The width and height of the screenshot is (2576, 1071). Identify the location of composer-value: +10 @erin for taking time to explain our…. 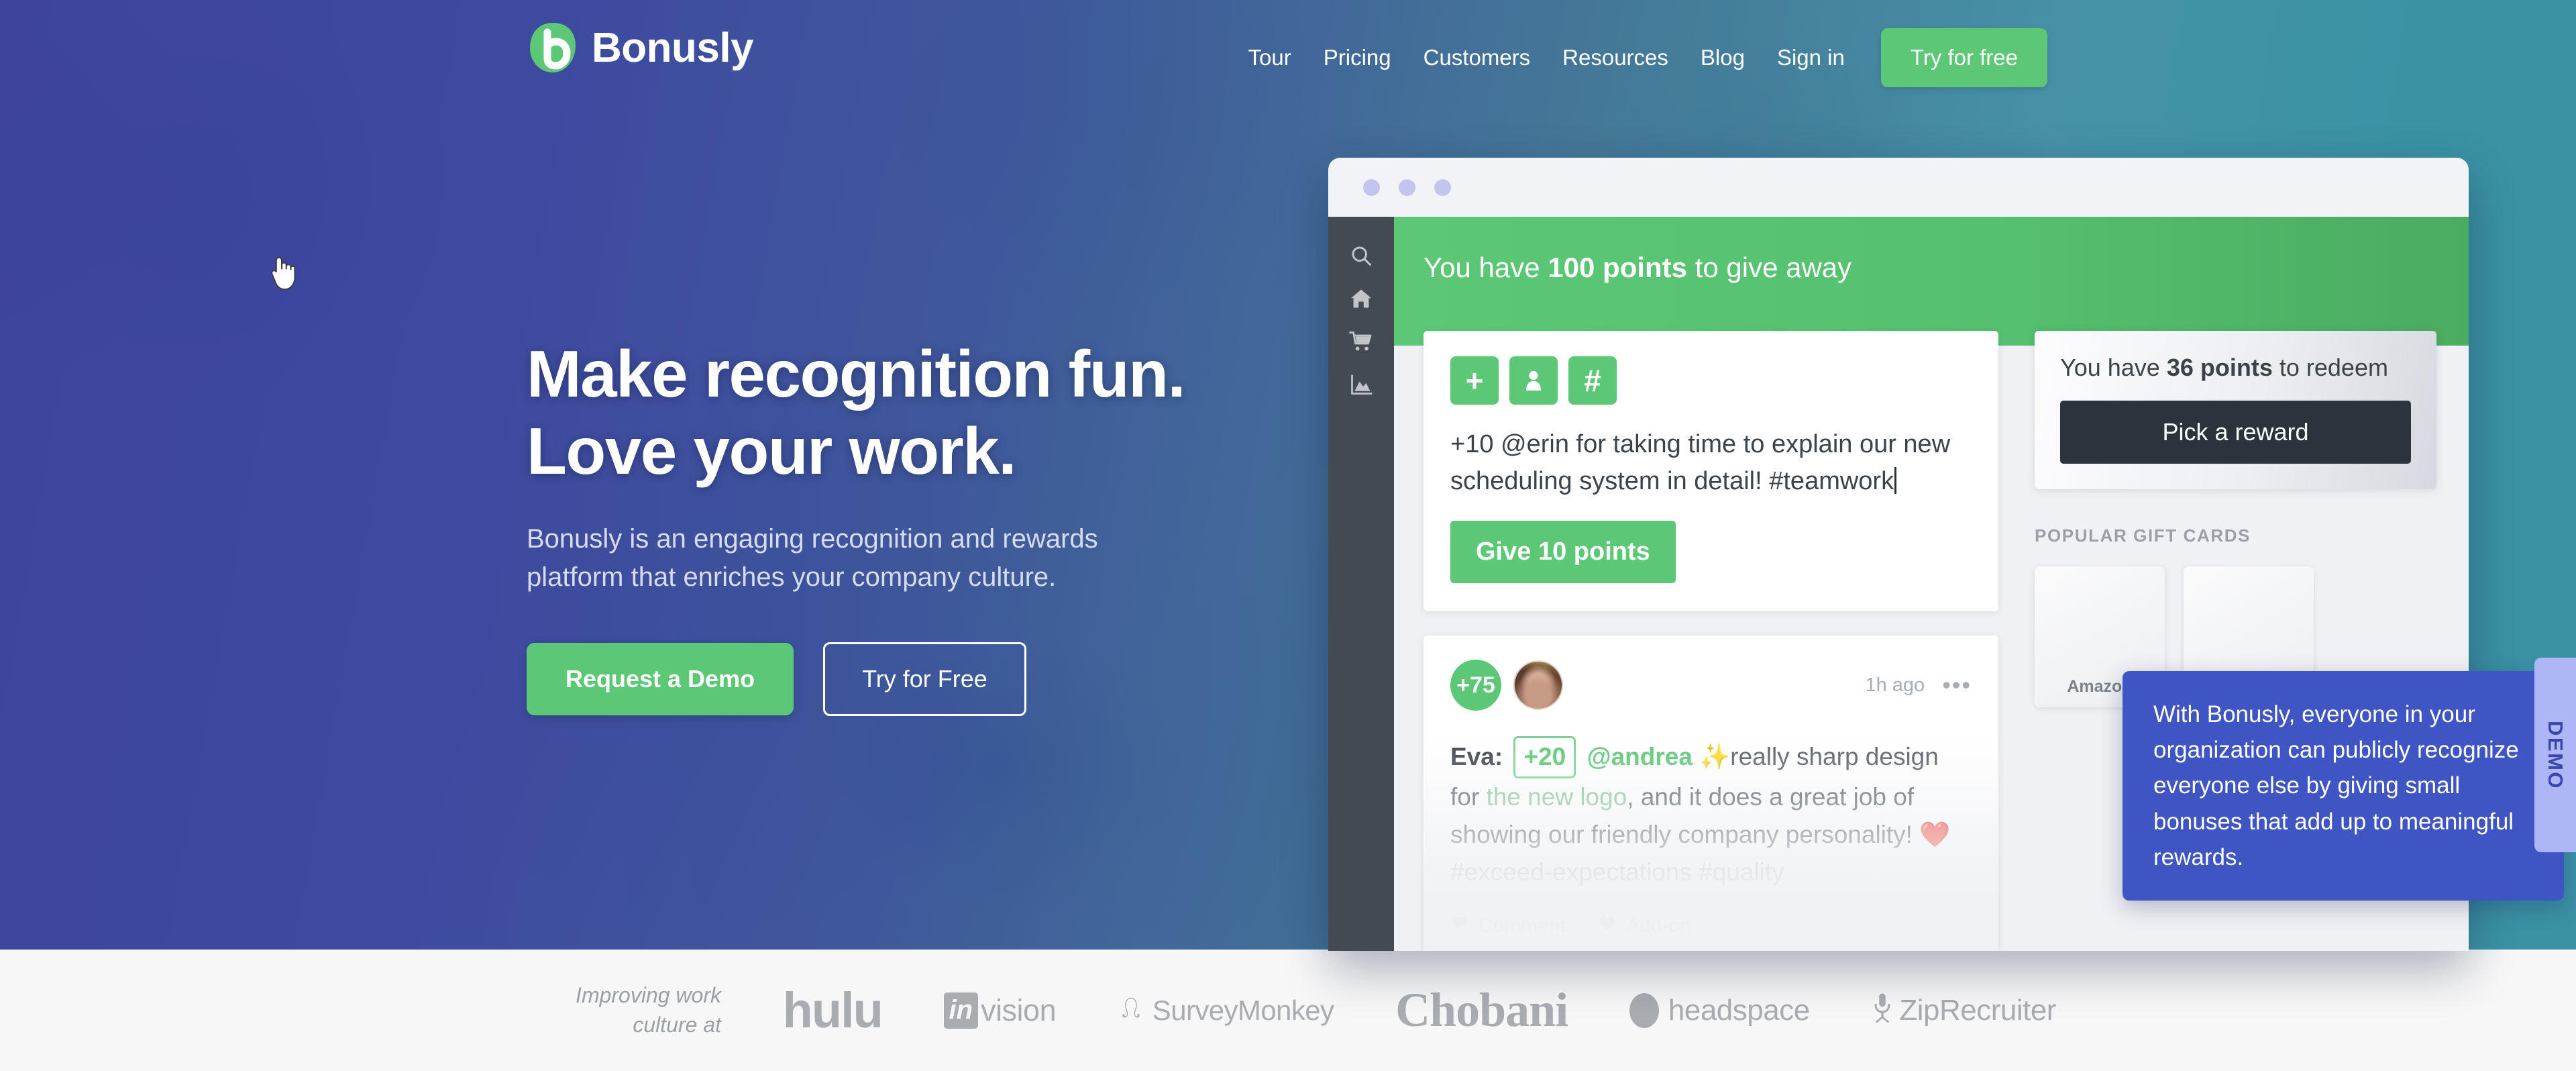
(1700, 462).